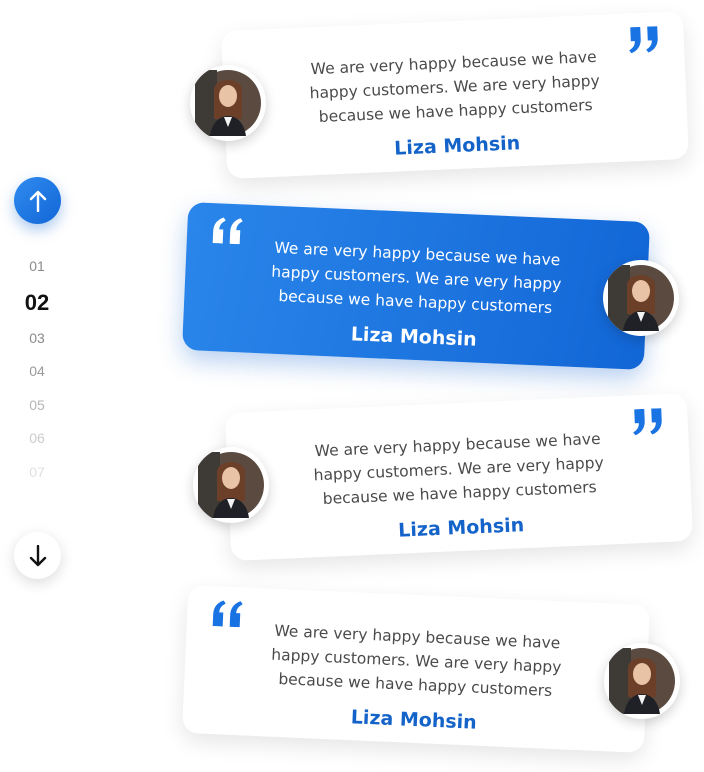  I want to click on page-number-list: 01 02 03 04 05 06 07, so click(37, 373).